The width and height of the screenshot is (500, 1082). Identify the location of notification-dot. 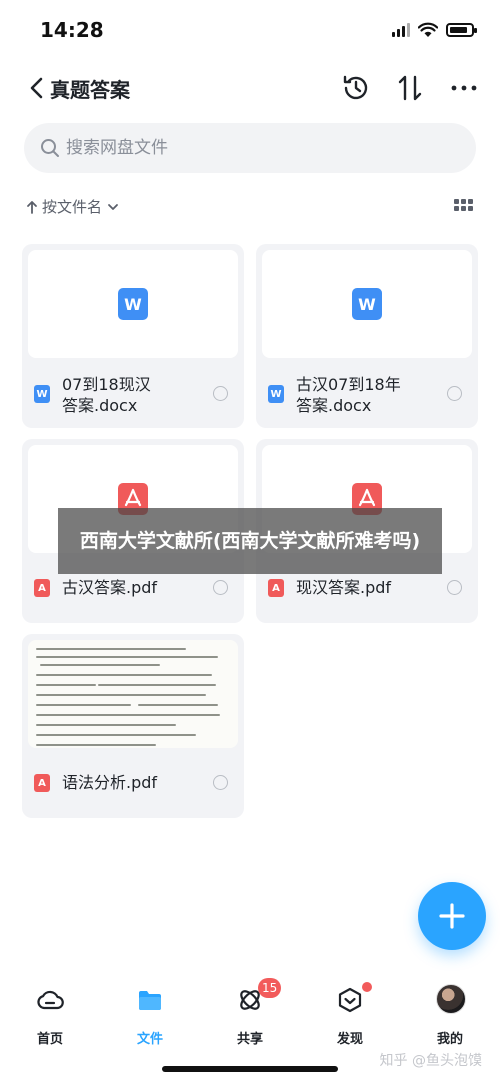
(367, 987).